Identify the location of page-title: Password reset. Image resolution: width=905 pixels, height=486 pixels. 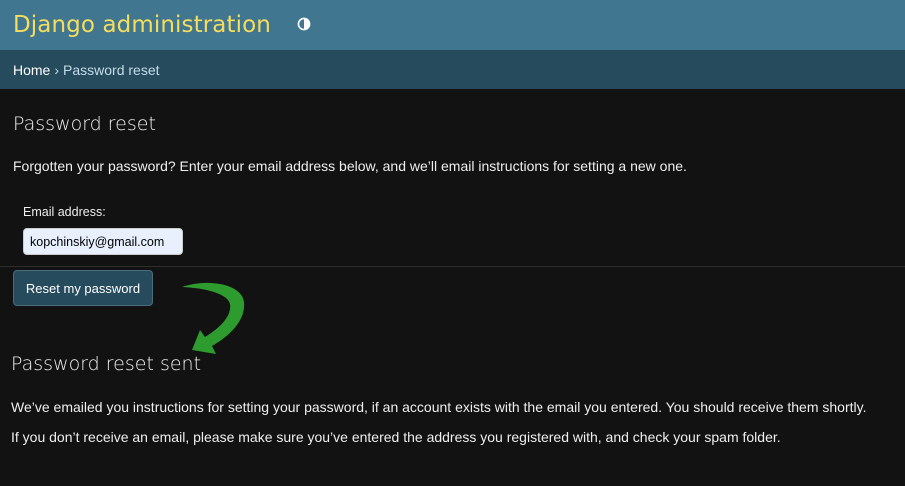
(84, 124).